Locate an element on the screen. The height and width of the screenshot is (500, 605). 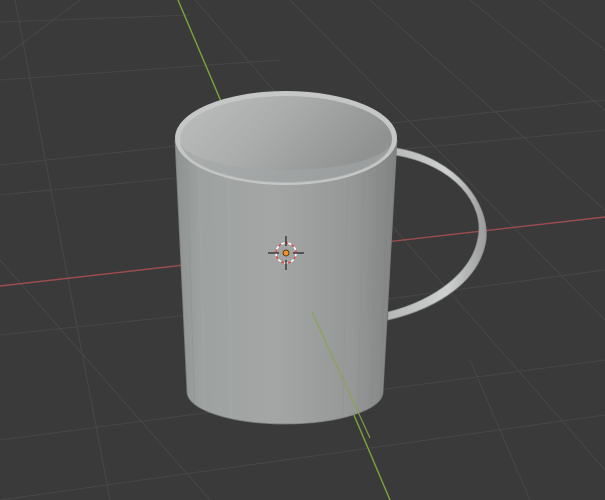
mug-handle is located at coordinates (437, 234).